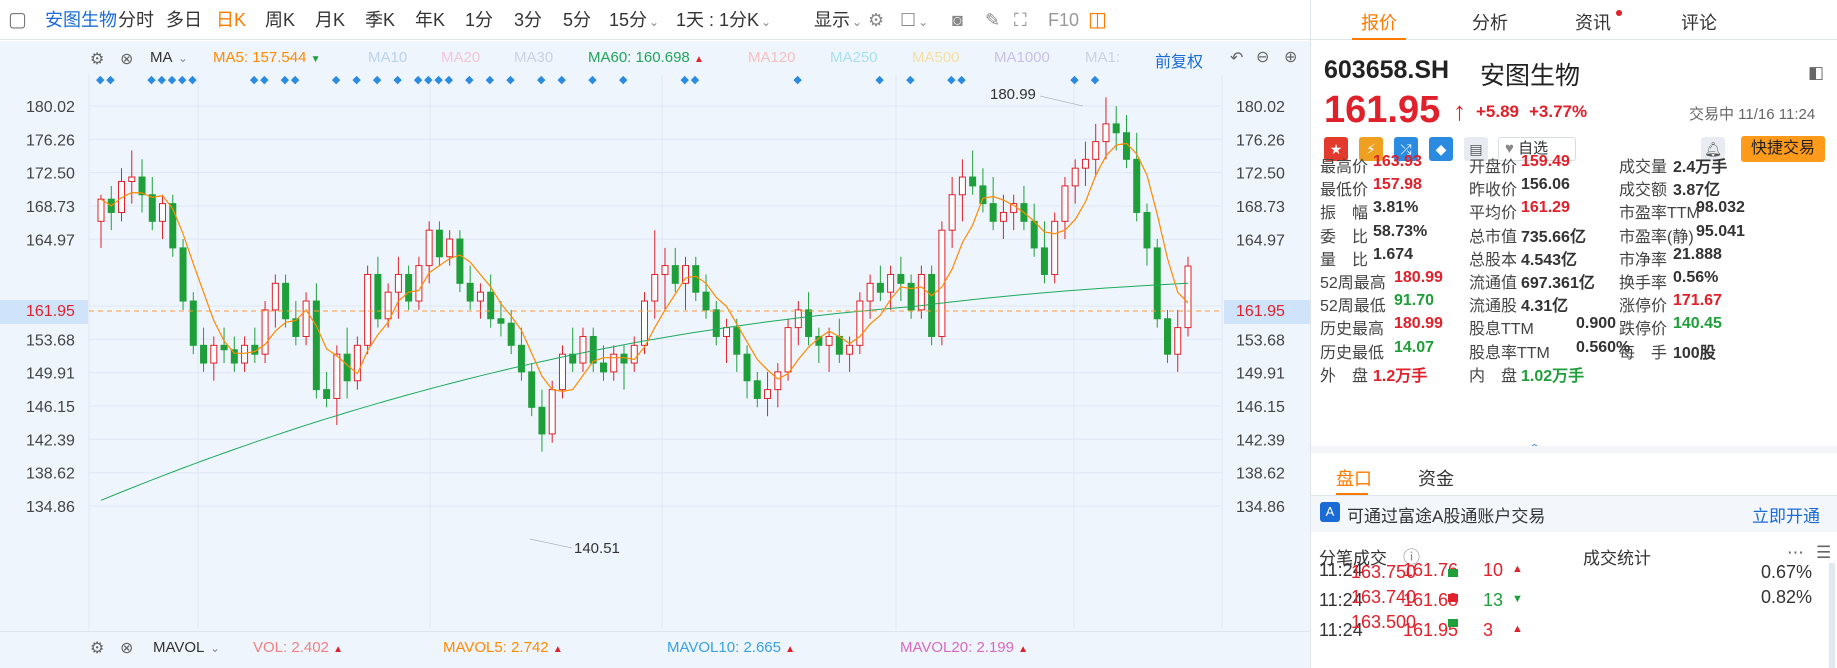  What do you see at coordinates (1260, 374) in the screenshot?
I see `price-axis-label-right: 149.91` at bounding box center [1260, 374].